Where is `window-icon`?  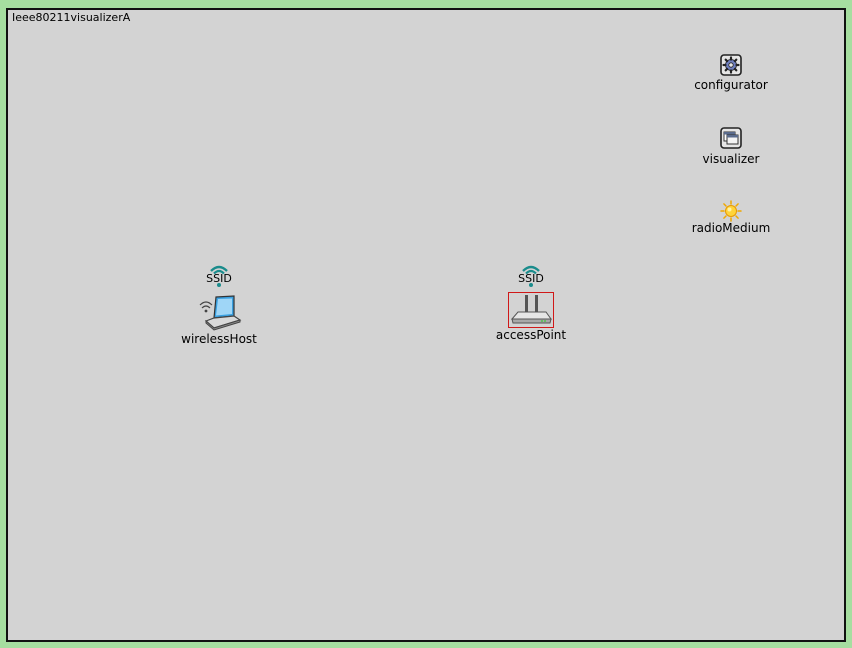 window-icon is located at coordinates (731, 138).